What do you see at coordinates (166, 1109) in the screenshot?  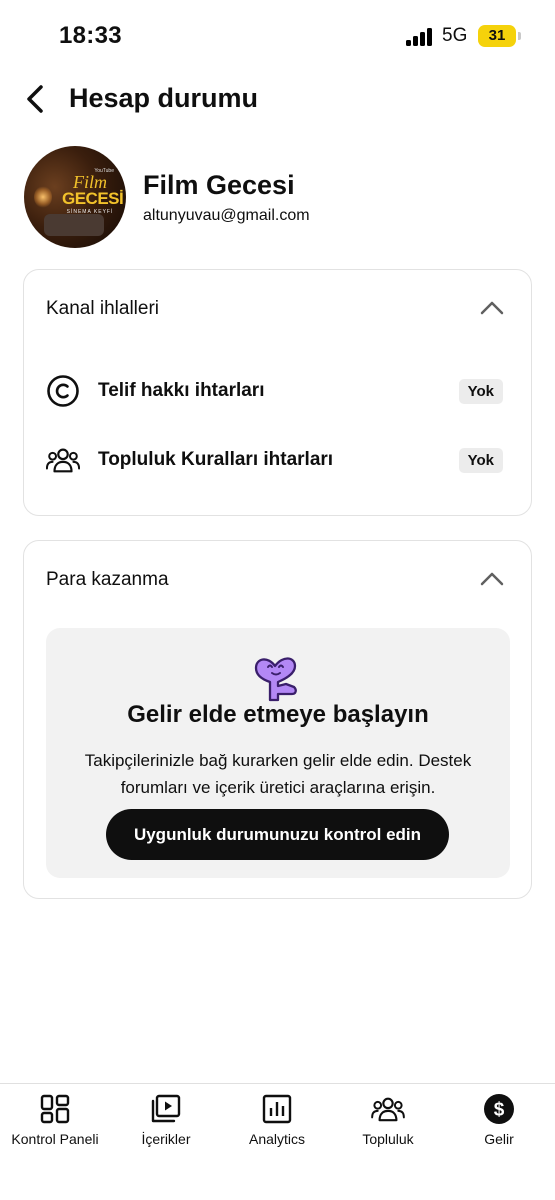 I see `content-icon` at bounding box center [166, 1109].